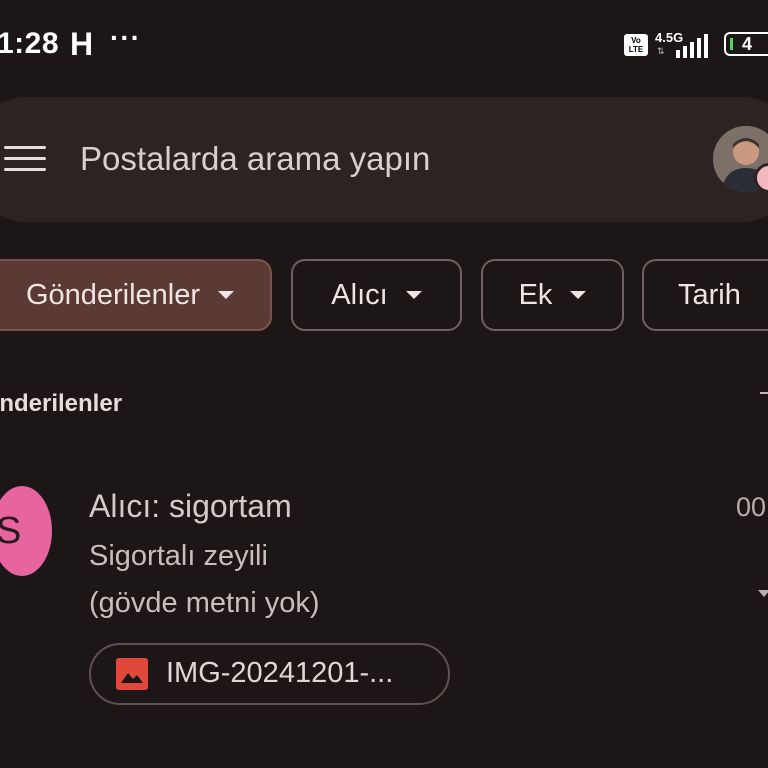 Image resolution: width=768 pixels, height=768 pixels. I want to click on search-input: Postalarda arama yapın, so click(255, 159).